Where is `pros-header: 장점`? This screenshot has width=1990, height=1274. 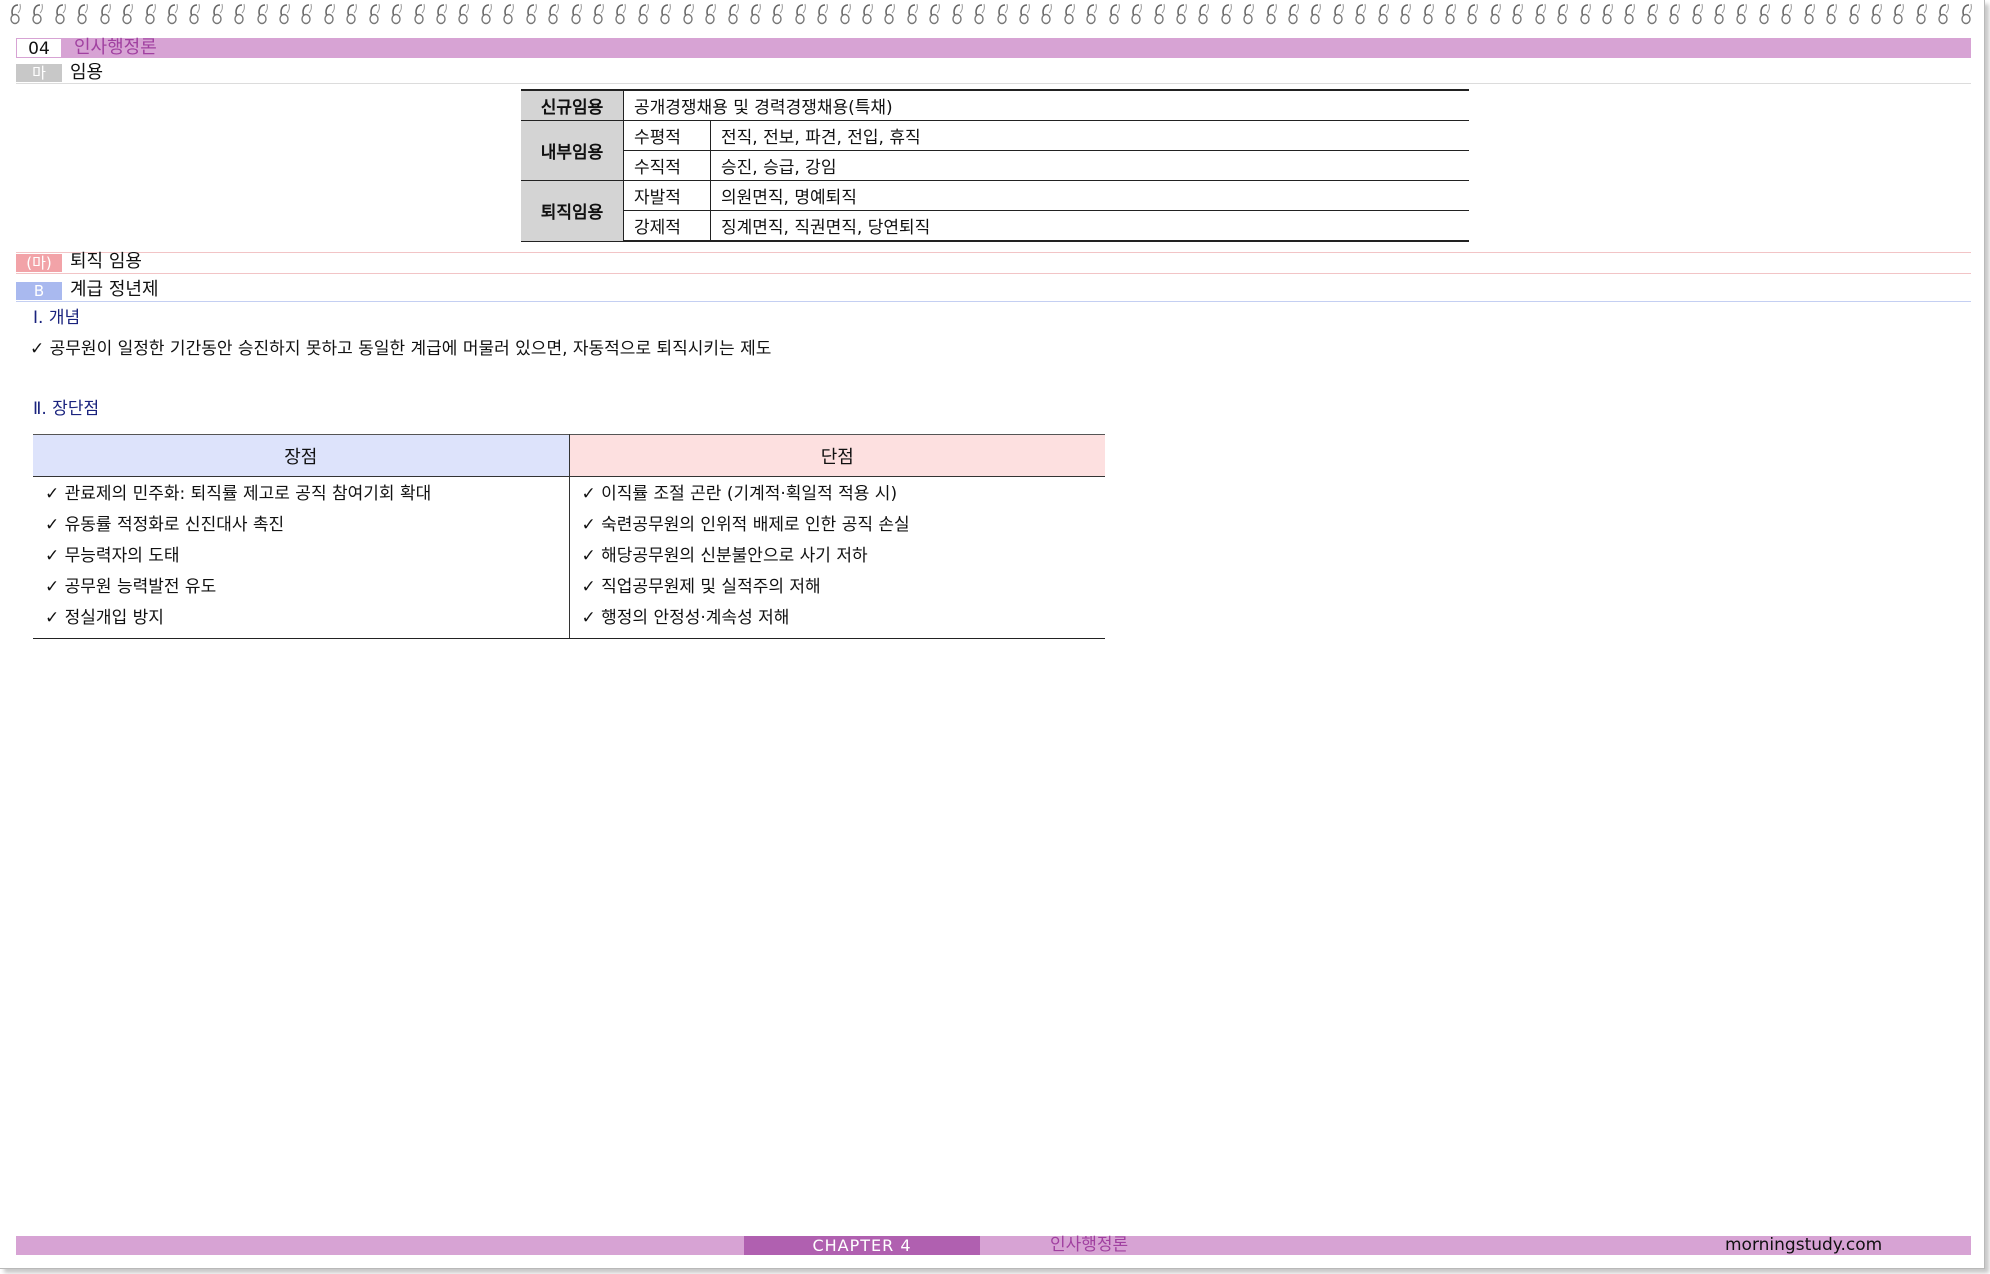 pros-header: 장점 is located at coordinates (301, 455).